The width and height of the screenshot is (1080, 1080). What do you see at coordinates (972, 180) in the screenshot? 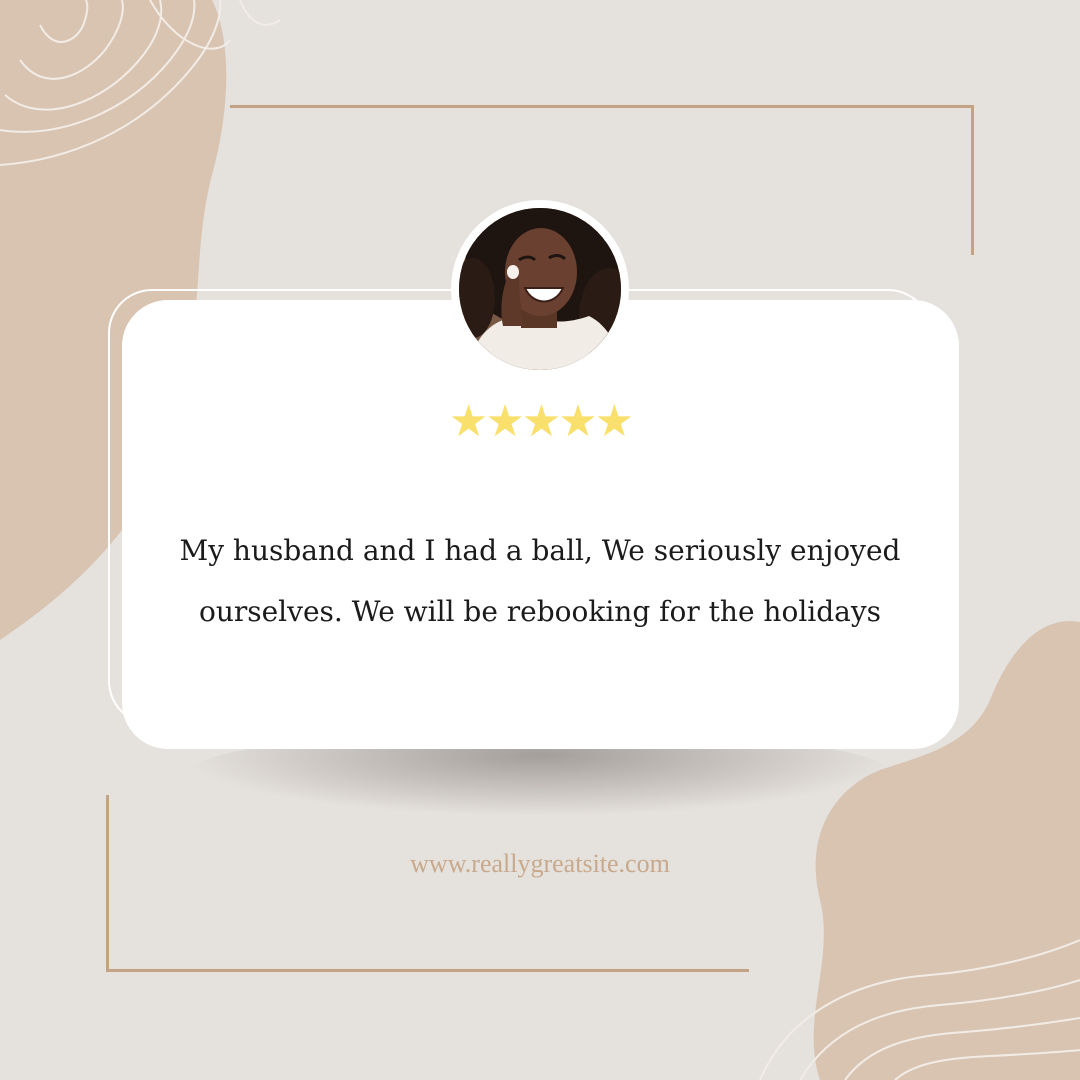
I see `frame-right-line` at bounding box center [972, 180].